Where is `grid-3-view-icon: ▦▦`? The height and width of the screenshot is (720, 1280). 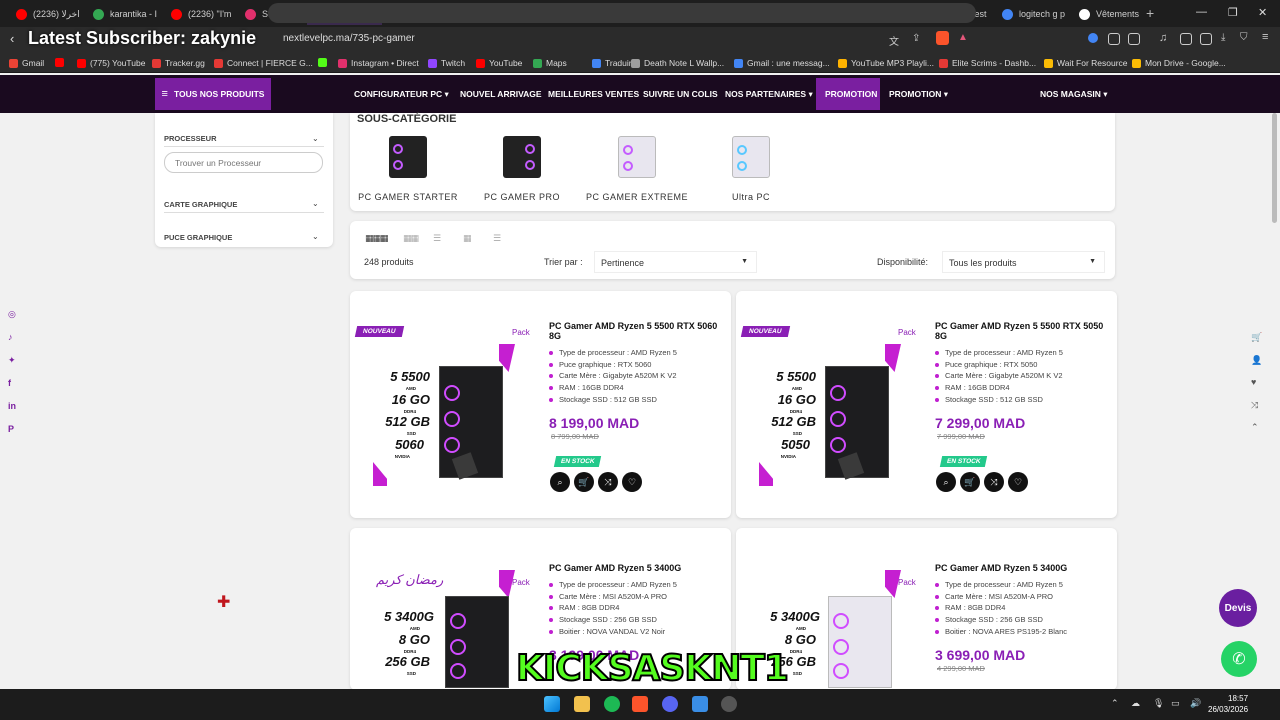 grid-3-view-icon: ▦▦ is located at coordinates (411, 238).